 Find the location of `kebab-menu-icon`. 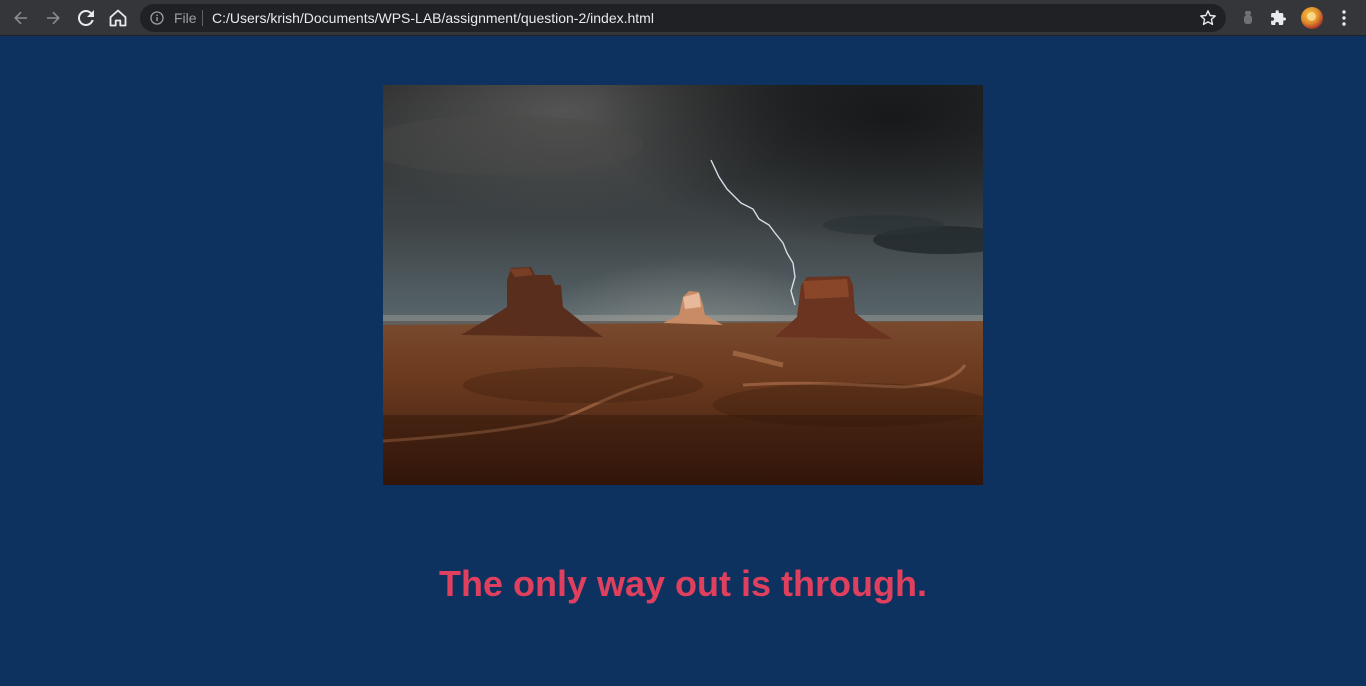

kebab-menu-icon is located at coordinates (1344, 18).